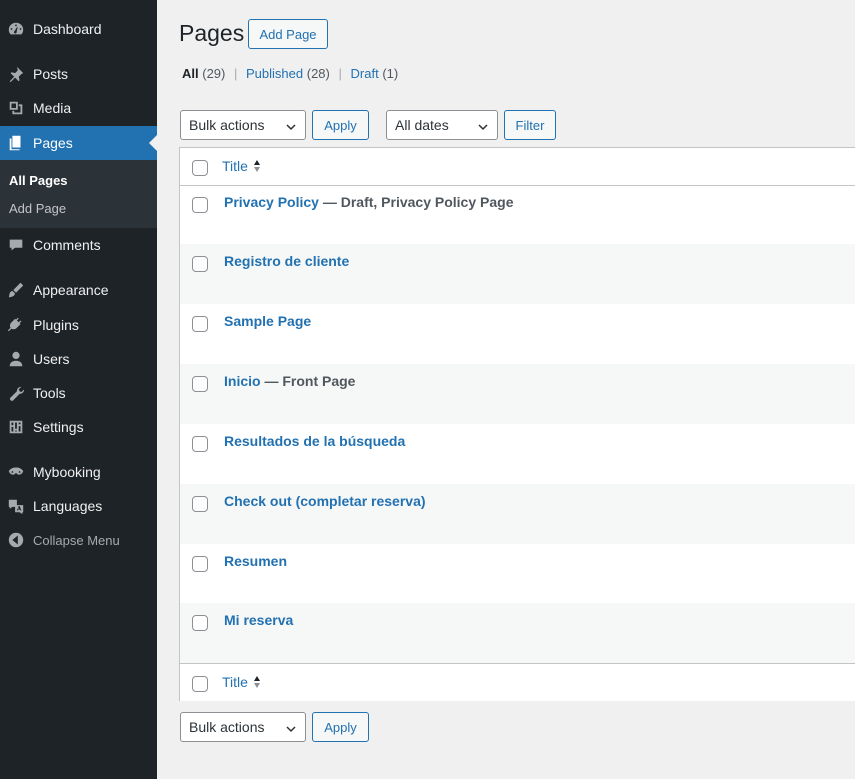  What do you see at coordinates (16, 540) in the screenshot?
I see `collapse-icon` at bounding box center [16, 540].